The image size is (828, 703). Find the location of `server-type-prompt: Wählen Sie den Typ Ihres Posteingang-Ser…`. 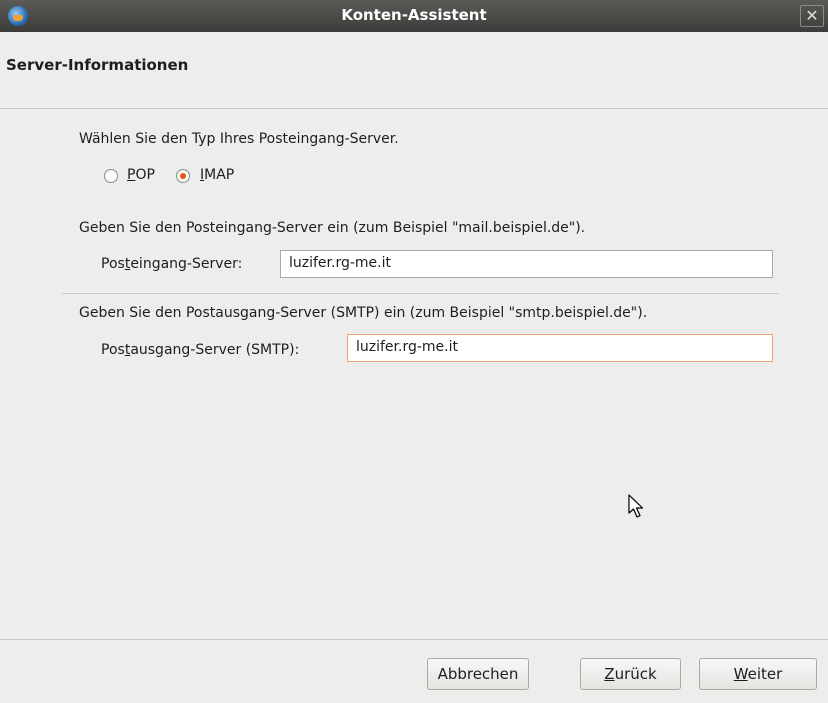

server-type-prompt: Wählen Sie den Typ Ihres Posteingang-Ser… is located at coordinates (239, 139).